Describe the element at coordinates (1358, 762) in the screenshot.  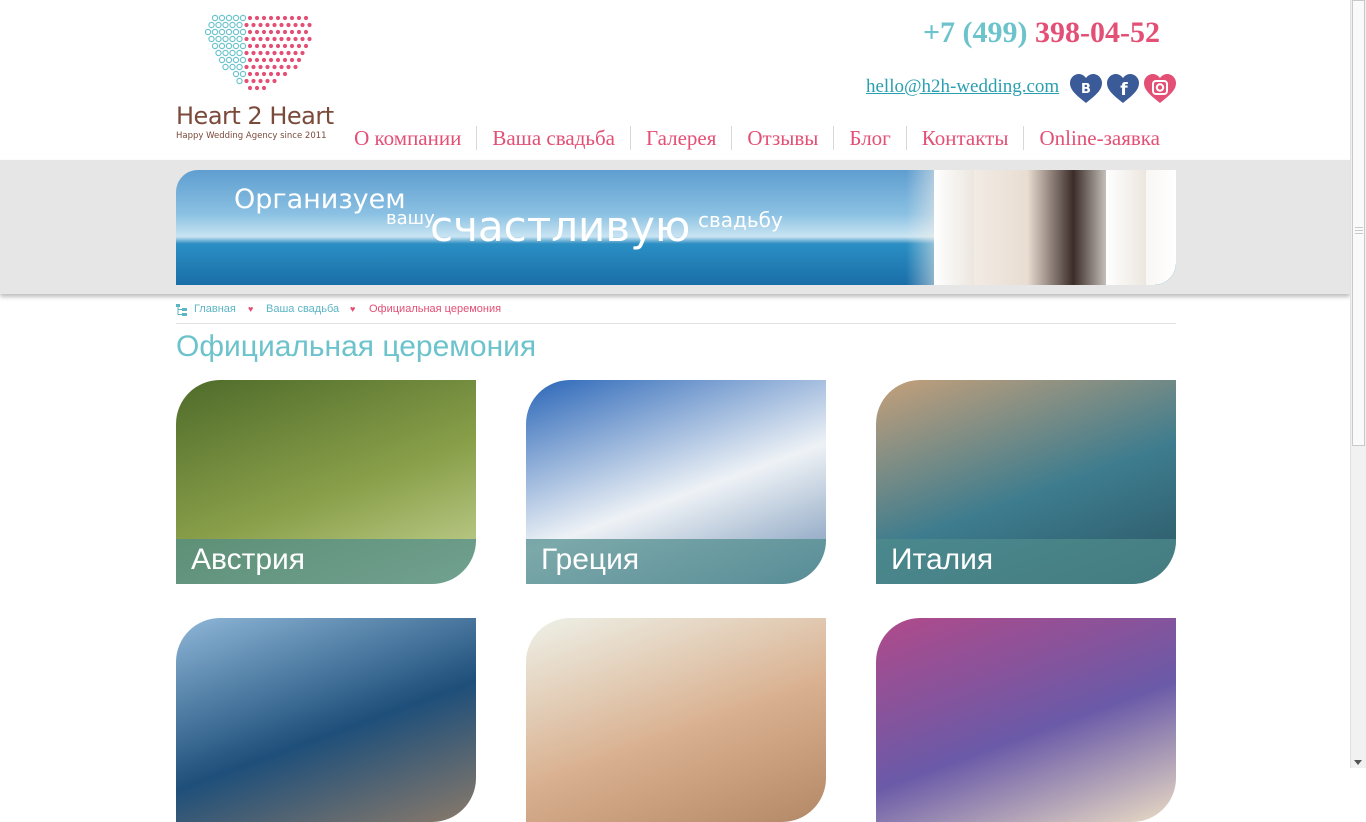
I see `scroll-down-arrow-icon` at that location.